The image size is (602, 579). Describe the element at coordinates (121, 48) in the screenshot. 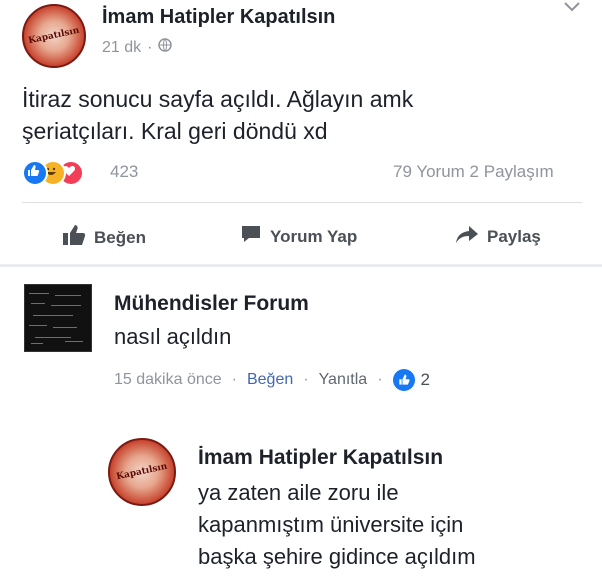

I see `post-time: 21 dk` at that location.